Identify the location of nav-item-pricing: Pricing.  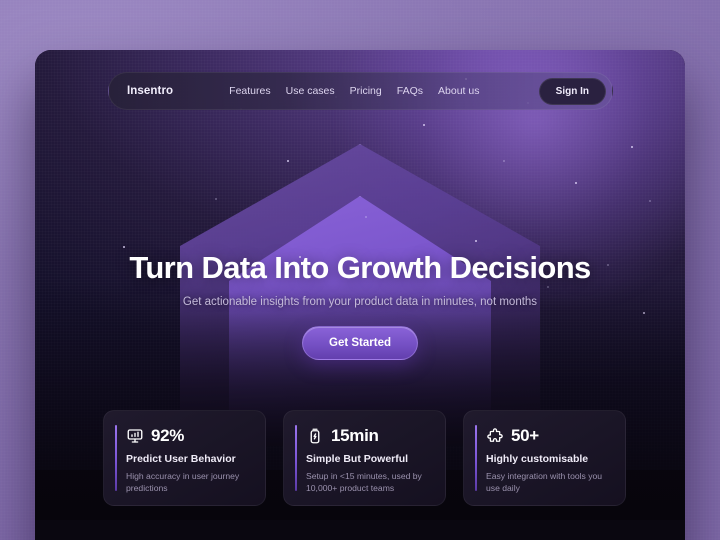
(366, 91).